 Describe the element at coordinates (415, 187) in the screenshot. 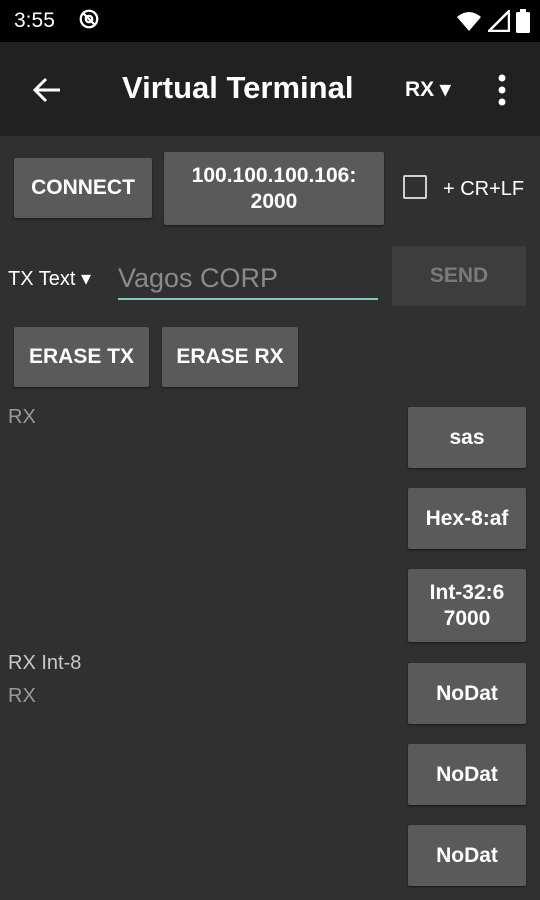

I see `crlf-checkbox` at that location.